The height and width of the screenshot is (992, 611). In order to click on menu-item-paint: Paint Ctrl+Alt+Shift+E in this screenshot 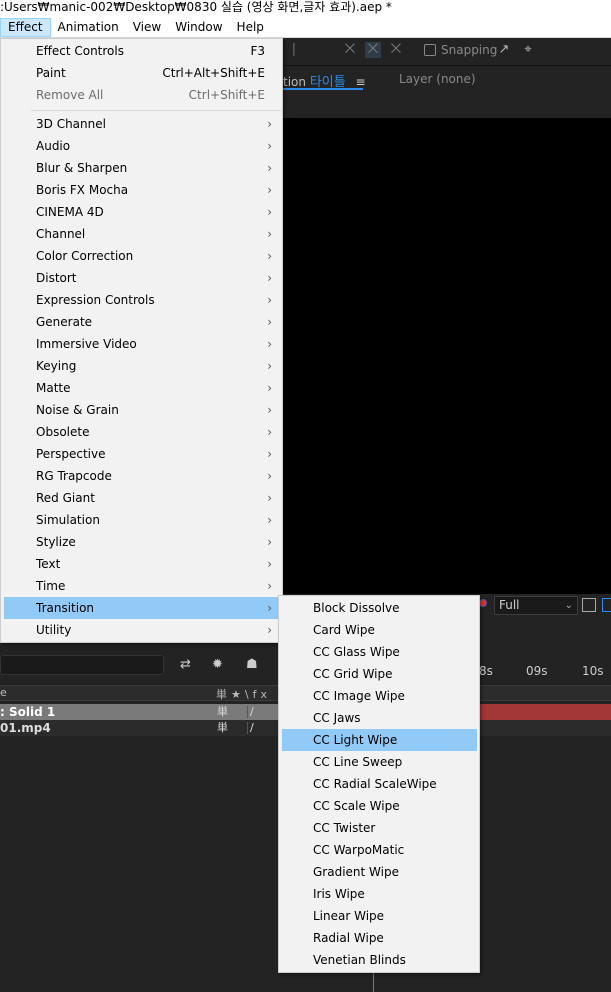, I will do `click(142, 73)`.